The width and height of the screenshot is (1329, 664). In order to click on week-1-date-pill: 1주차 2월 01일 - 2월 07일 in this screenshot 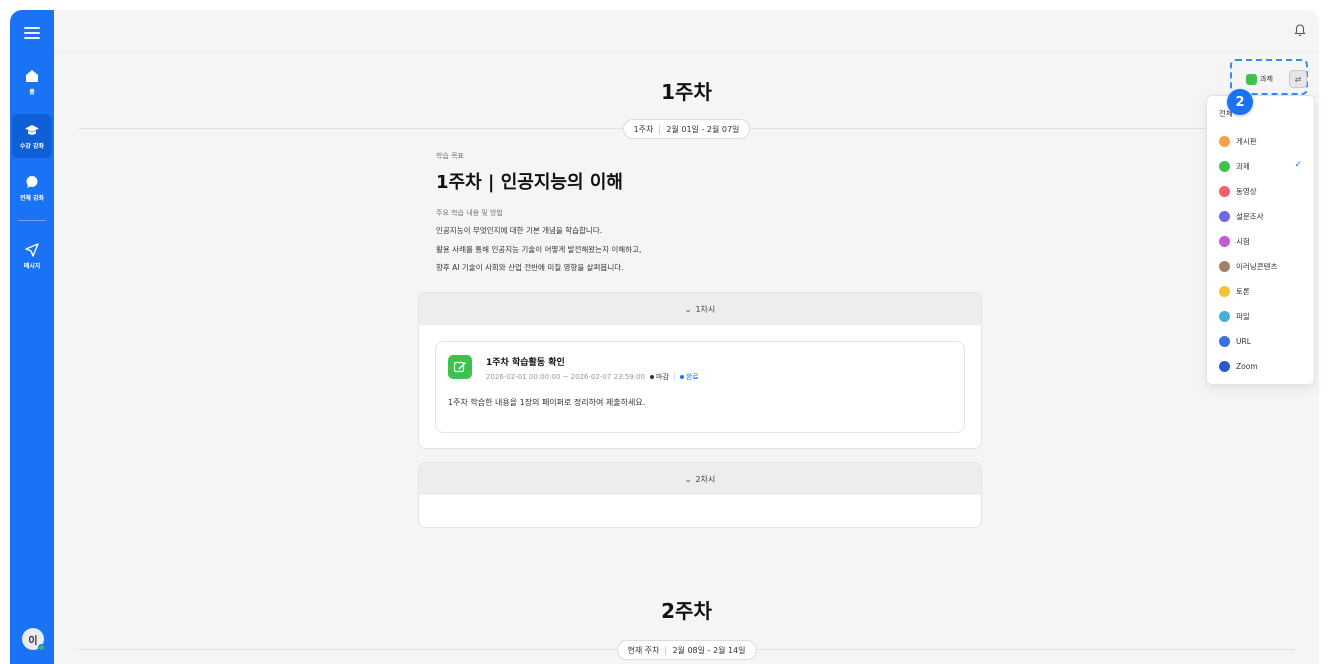, I will do `click(686, 129)`.